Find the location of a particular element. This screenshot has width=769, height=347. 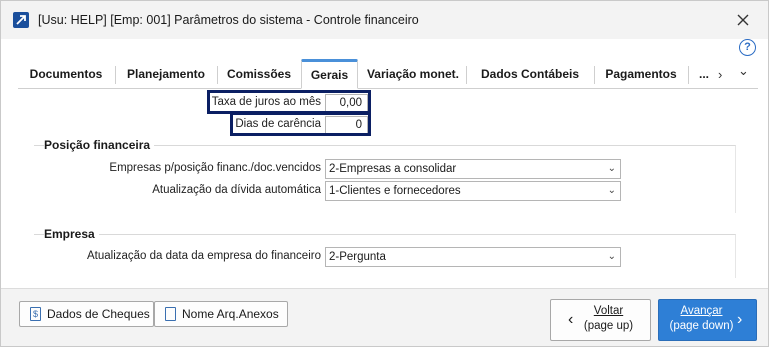

dados-cheques-button: $ Dados de Cheques is located at coordinates (86, 314).